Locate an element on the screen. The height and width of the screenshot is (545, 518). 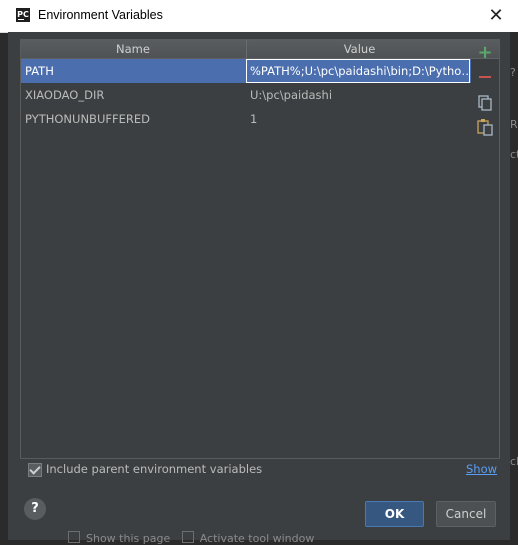
column-header-name: Name is located at coordinates (133, 49).